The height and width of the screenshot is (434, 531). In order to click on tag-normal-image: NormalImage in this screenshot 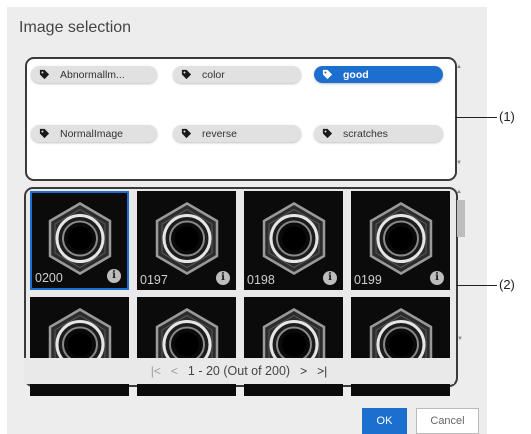, I will do `click(94, 133)`.